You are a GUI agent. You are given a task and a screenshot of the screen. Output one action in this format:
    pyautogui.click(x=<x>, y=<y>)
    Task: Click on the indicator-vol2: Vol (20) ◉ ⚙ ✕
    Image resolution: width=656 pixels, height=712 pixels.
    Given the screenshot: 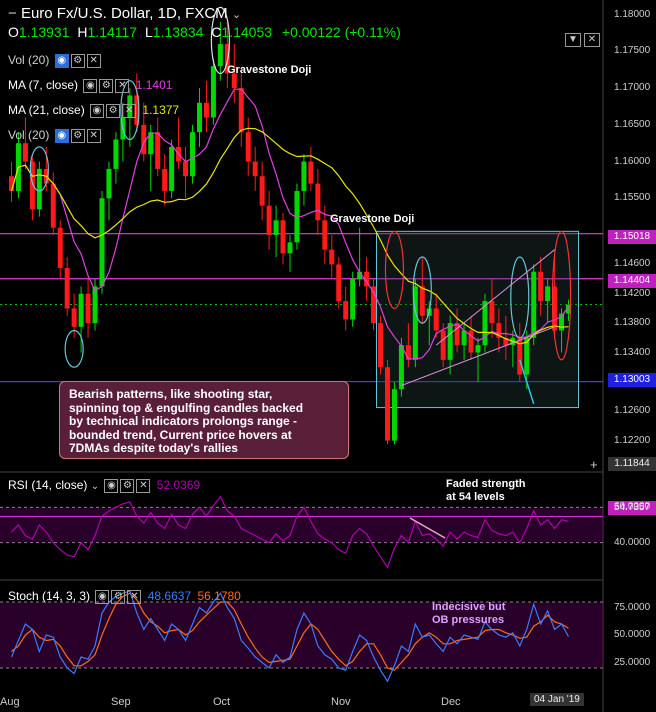 What is the action you would take?
    pyautogui.click(x=54, y=135)
    